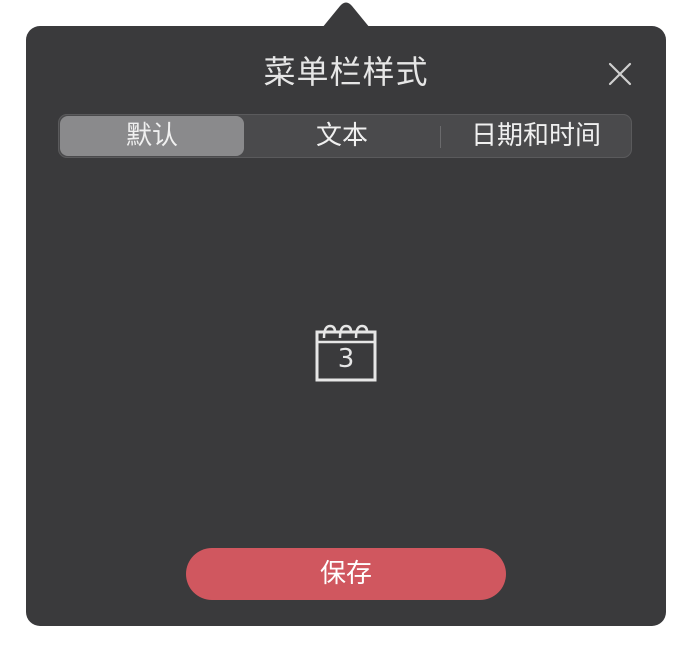 The image size is (692, 652). What do you see at coordinates (346, 359) in the screenshot?
I see `calendar-day-number: 3` at bounding box center [346, 359].